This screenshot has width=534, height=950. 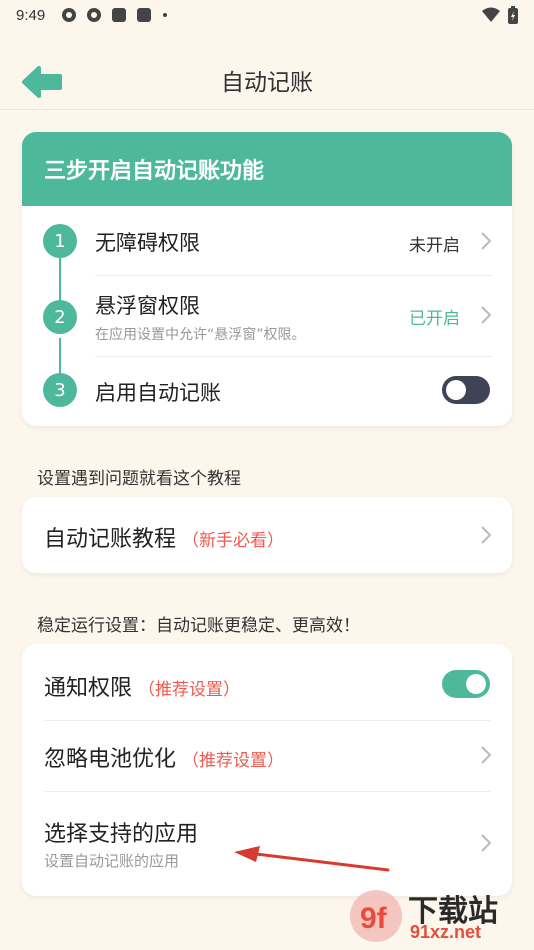 What do you see at coordinates (60, 390) in the screenshot?
I see `step-number-badge: 3` at bounding box center [60, 390].